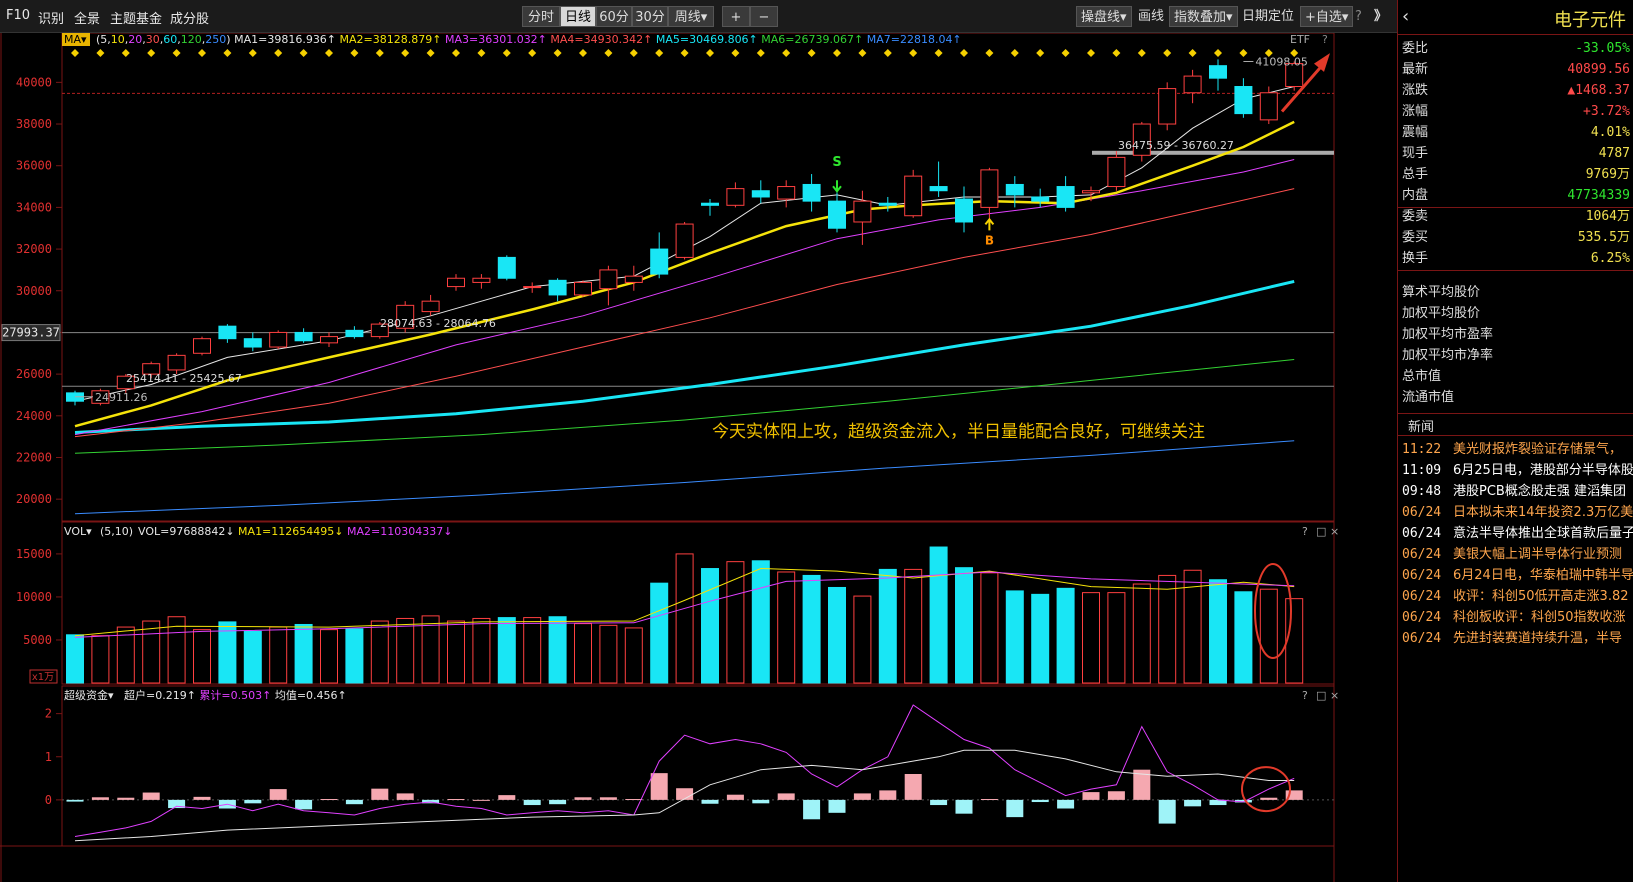 Image resolution: width=1633 pixels, height=882 pixels. What do you see at coordinates (215, 39) in the screenshot?
I see `ma-param: 250` at bounding box center [215, 39].